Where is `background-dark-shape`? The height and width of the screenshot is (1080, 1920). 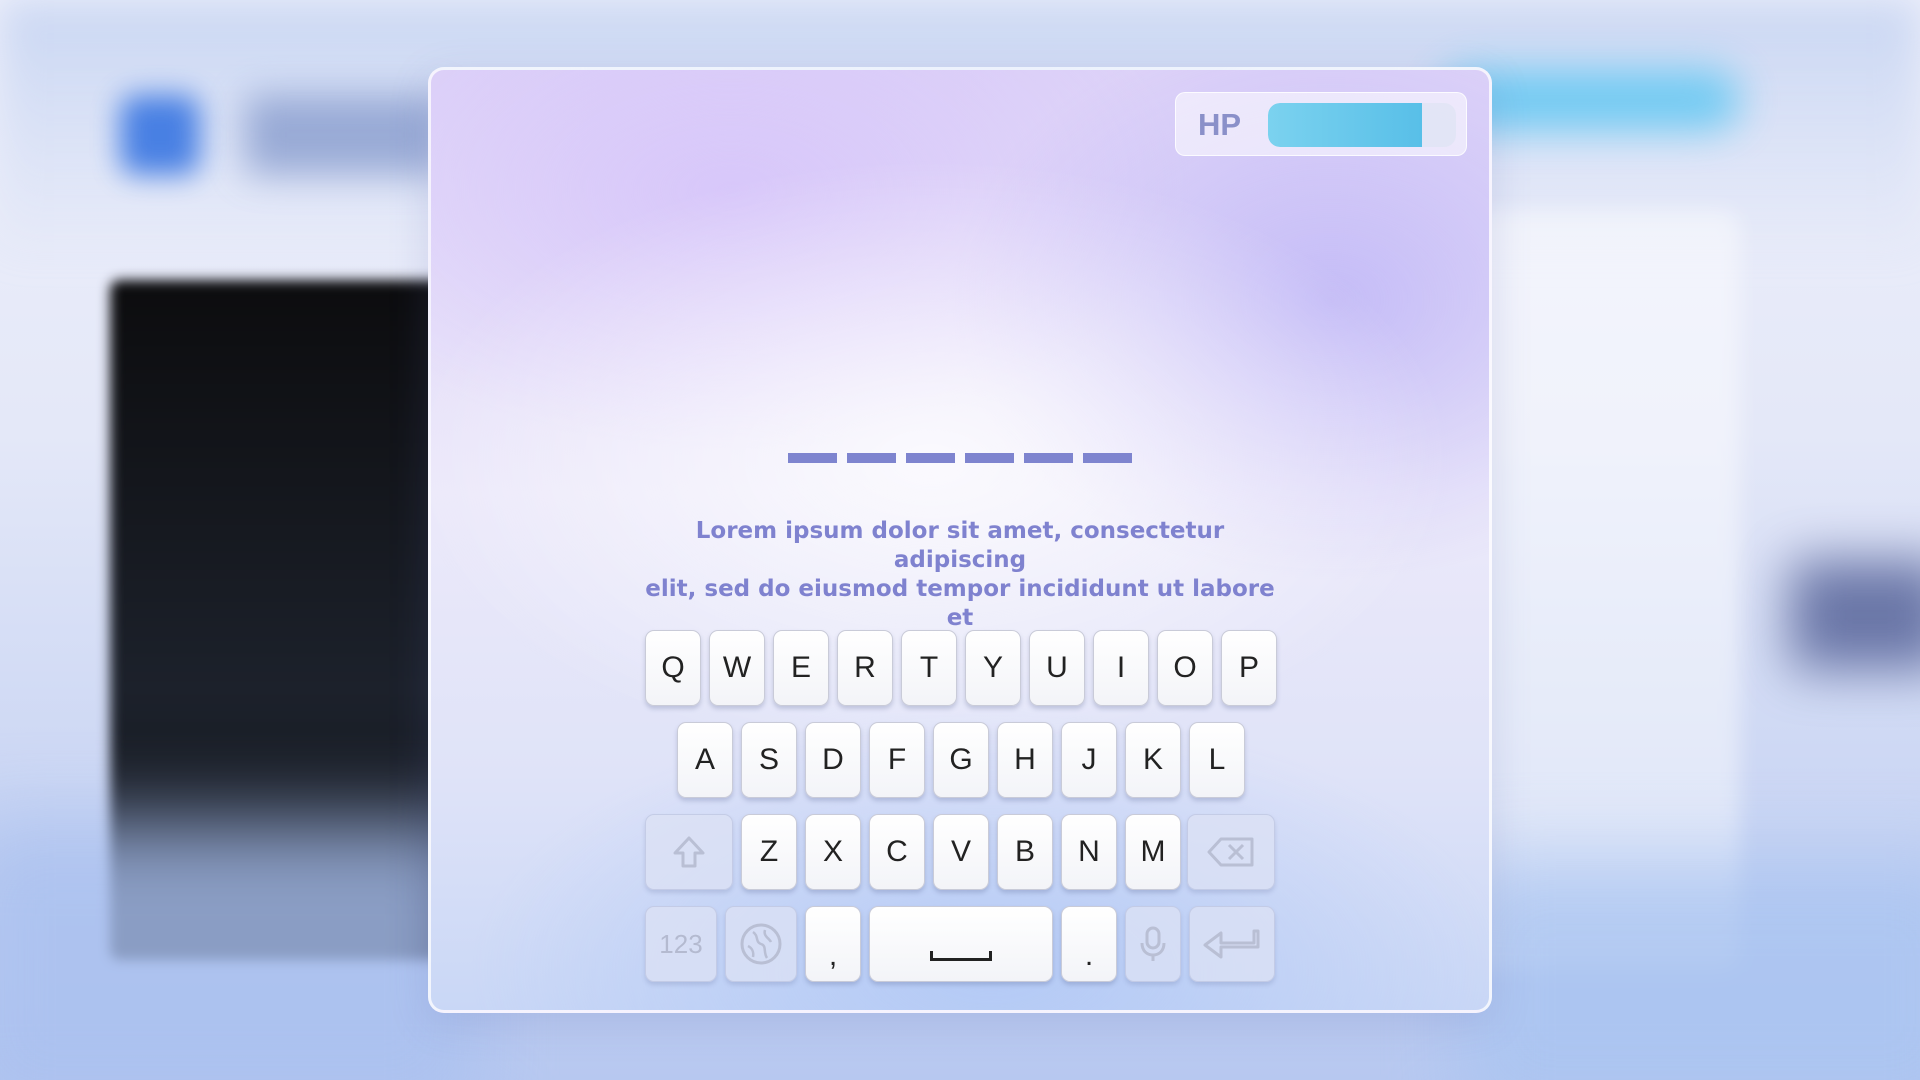
background-dark-shape is located at coordinates (1855, 615).